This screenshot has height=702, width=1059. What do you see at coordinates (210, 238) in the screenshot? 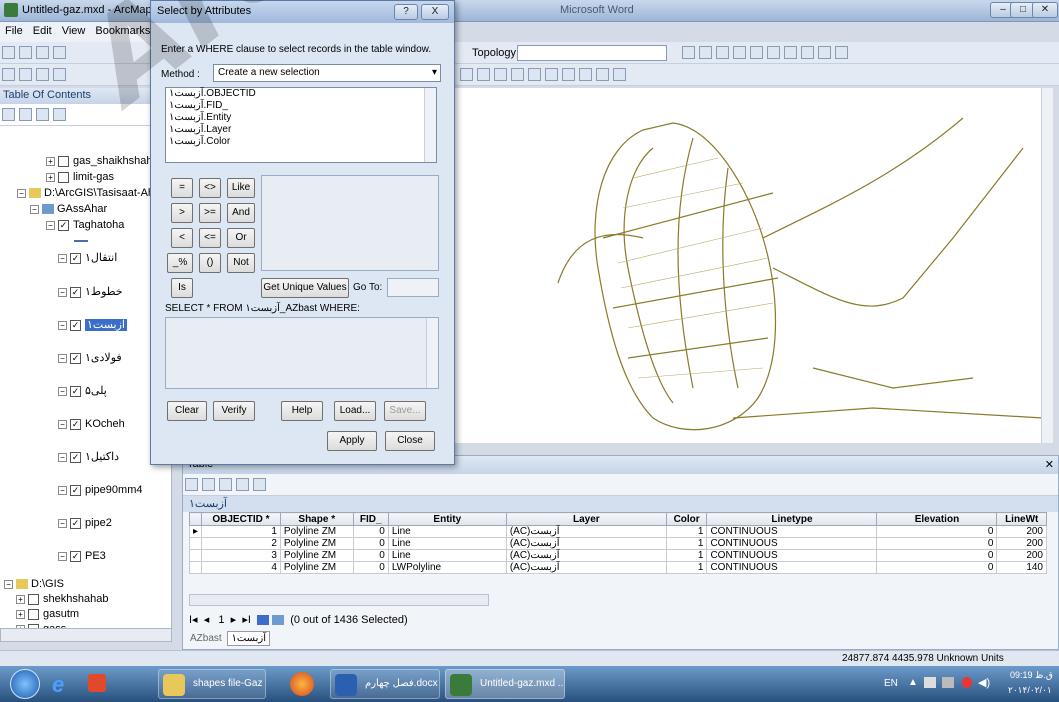
I see `less-equal-button: <=` at bounding box center [210, 238].